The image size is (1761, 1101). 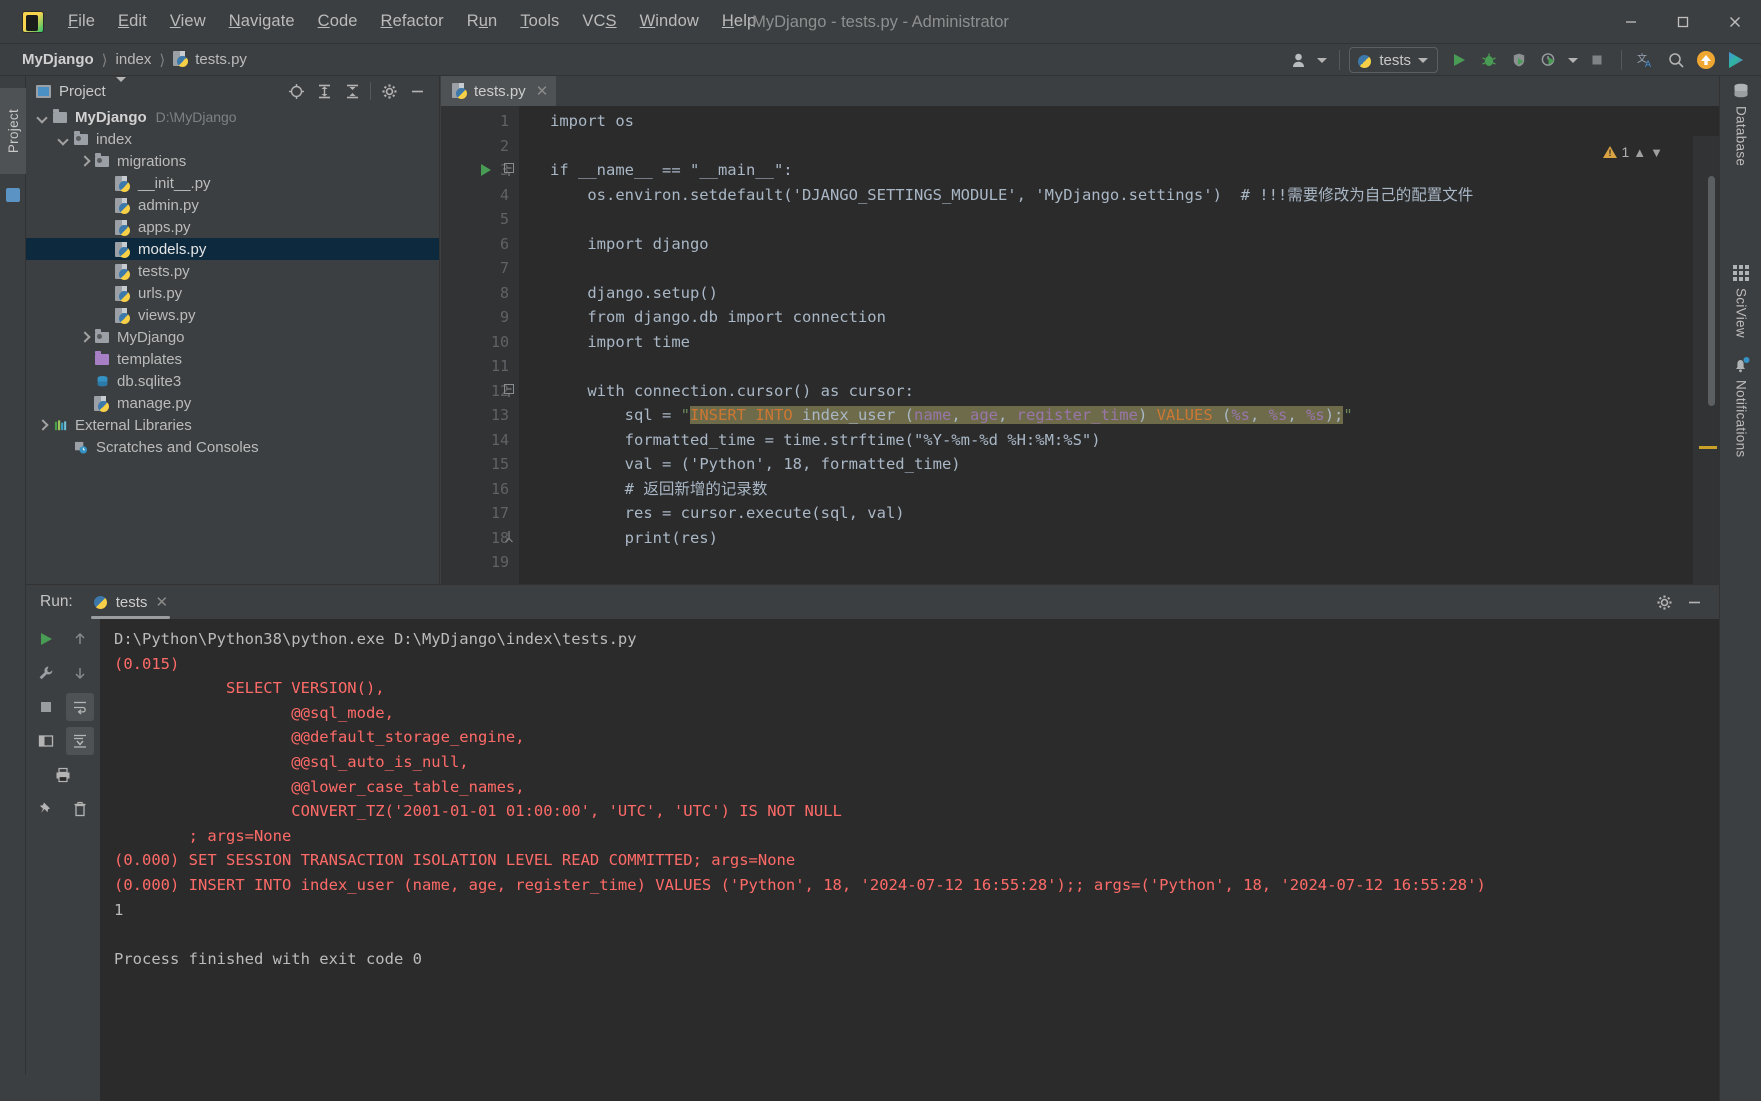 What do you see at coordinates (1119, 538) in the screenshot?
I see `code-line: print(res)` at bounding box center [1119, 538].